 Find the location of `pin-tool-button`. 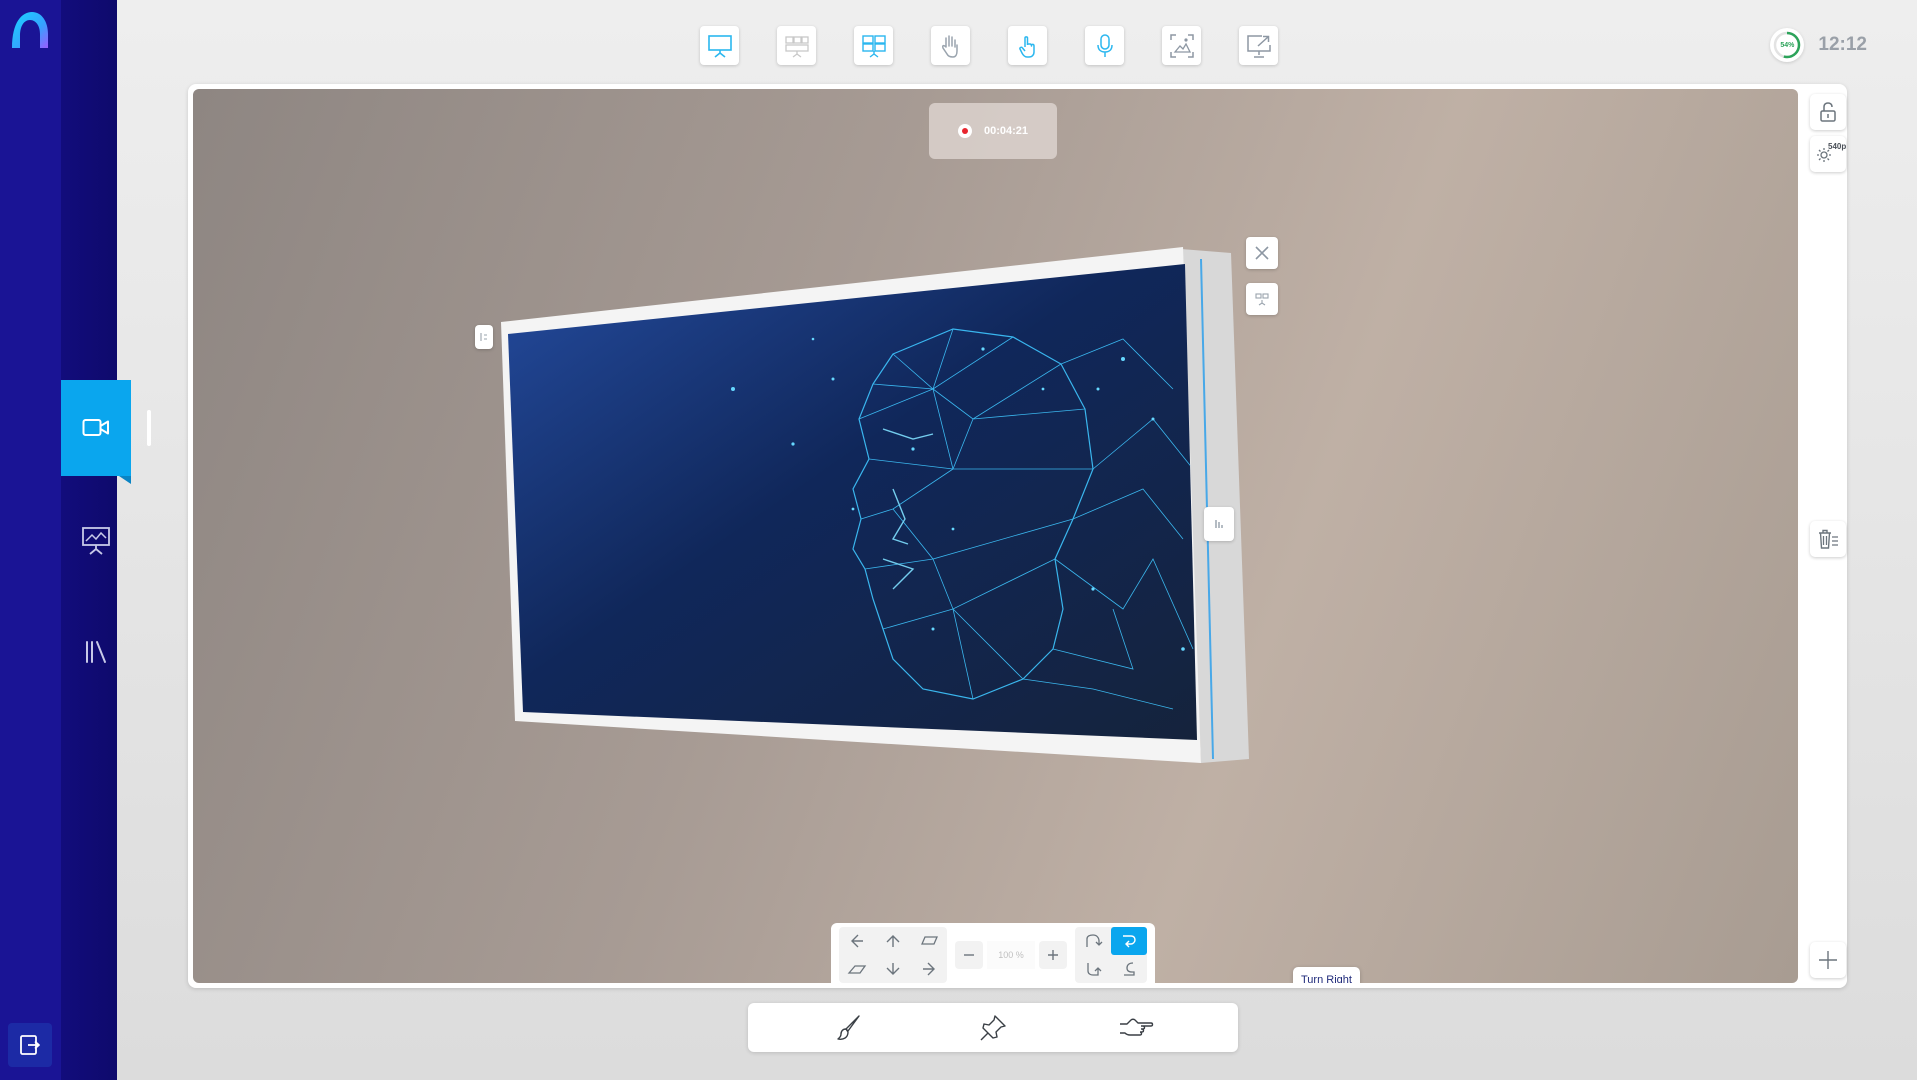

pin-tool-button is located at coordinates (993, 1028).